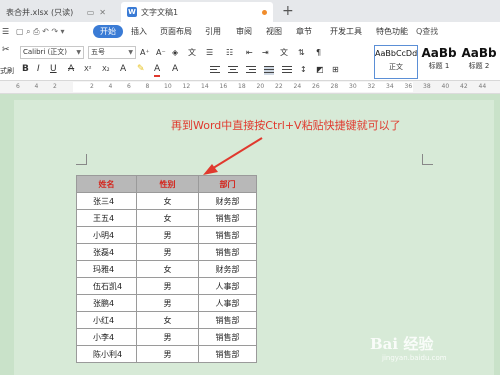 The width and height of the screenshot is (500, 375). Describe the element at coordinates (269, 70) in the screenshot. I see `justify-icon` at that location.